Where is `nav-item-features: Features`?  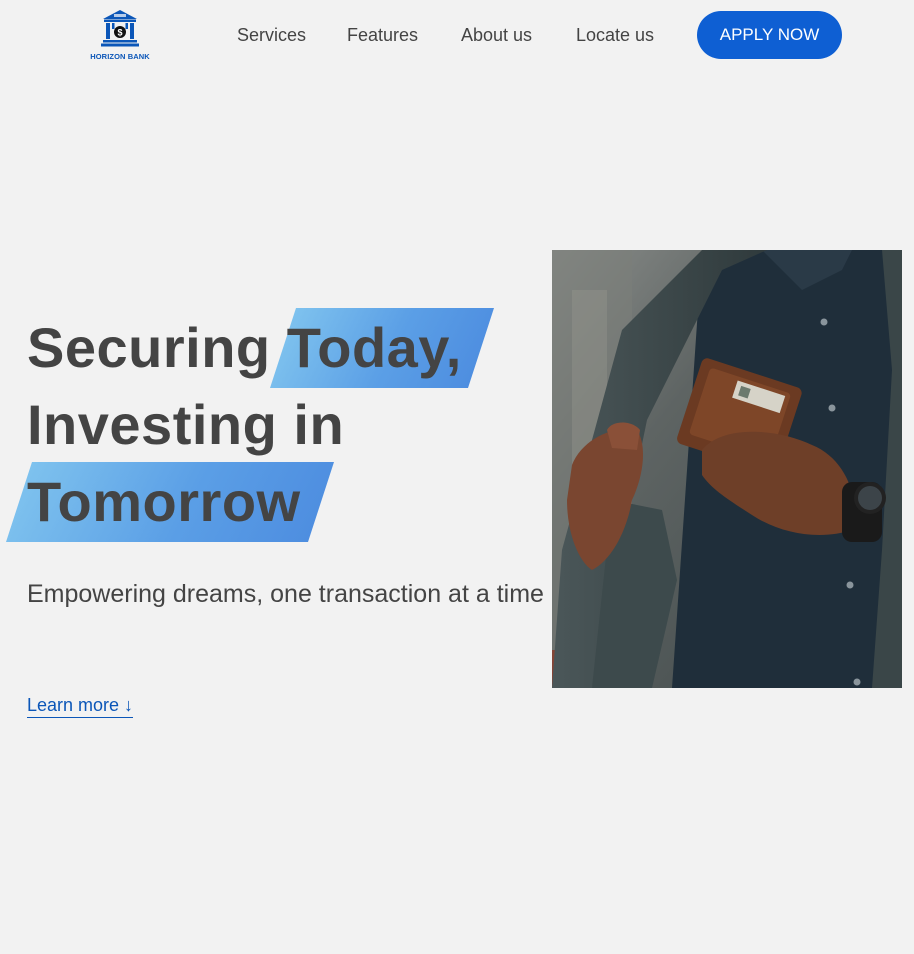 nav-item-features: Features is located at coordinates (382, 35).